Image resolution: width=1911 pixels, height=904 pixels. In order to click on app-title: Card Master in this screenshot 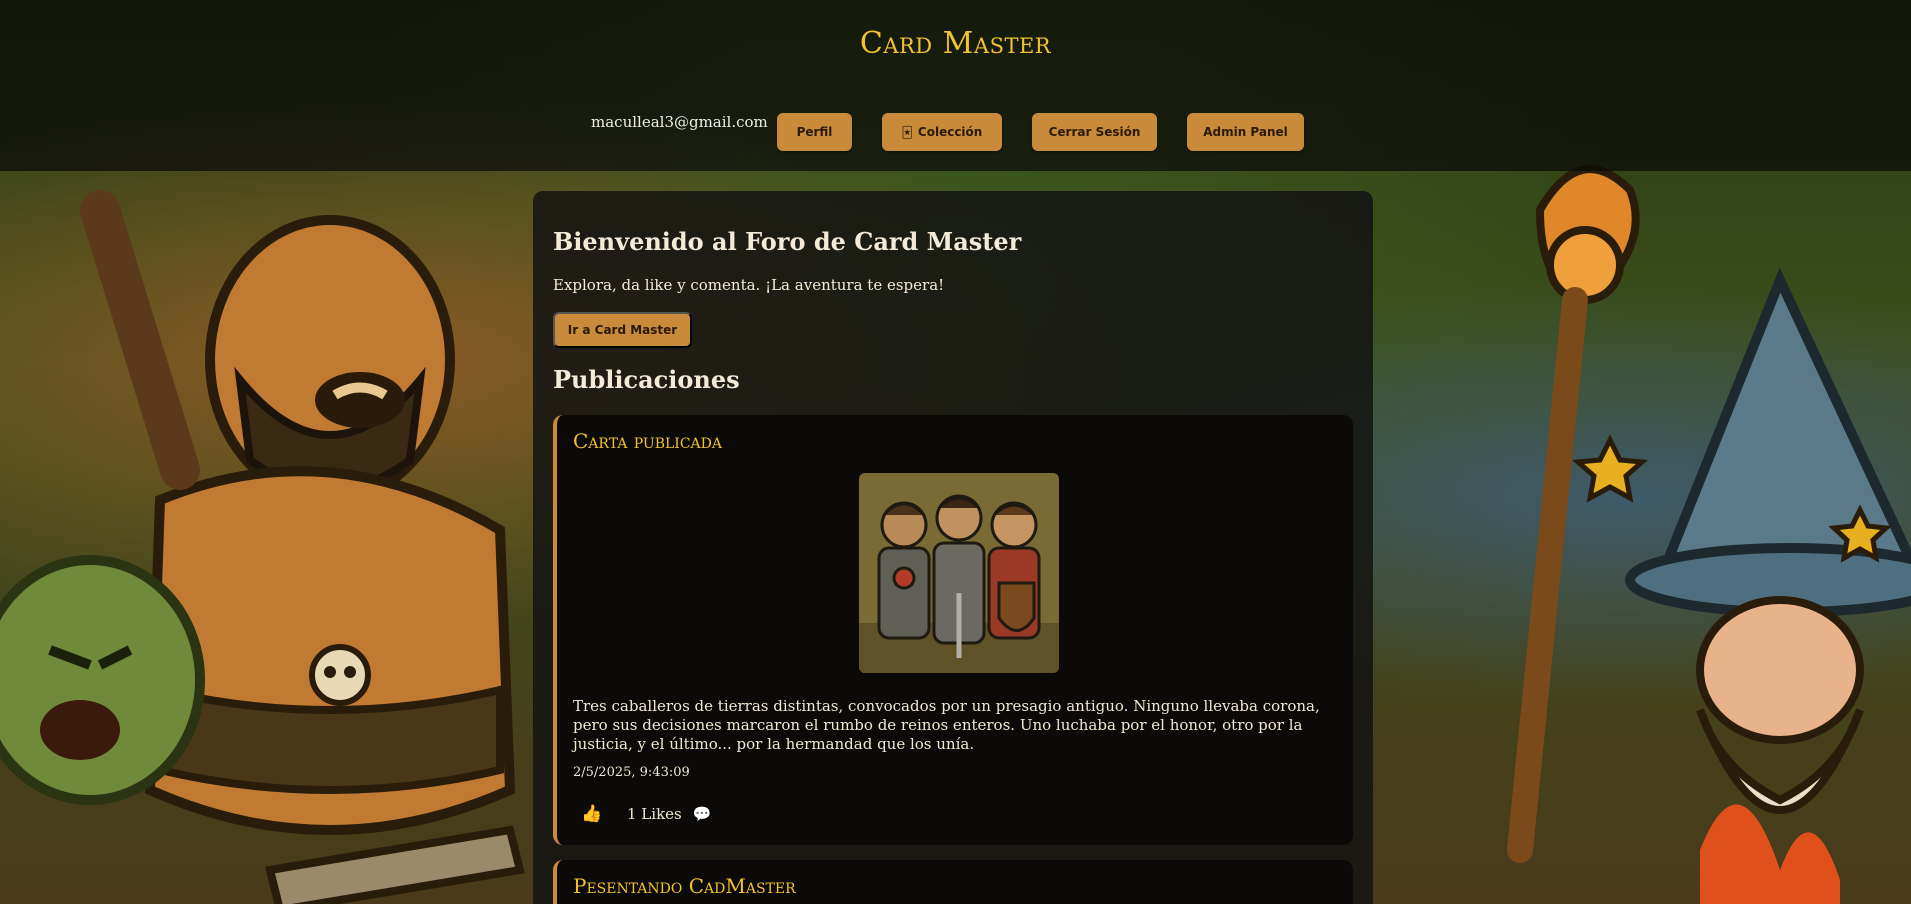, I will do `click(955, 43)`.